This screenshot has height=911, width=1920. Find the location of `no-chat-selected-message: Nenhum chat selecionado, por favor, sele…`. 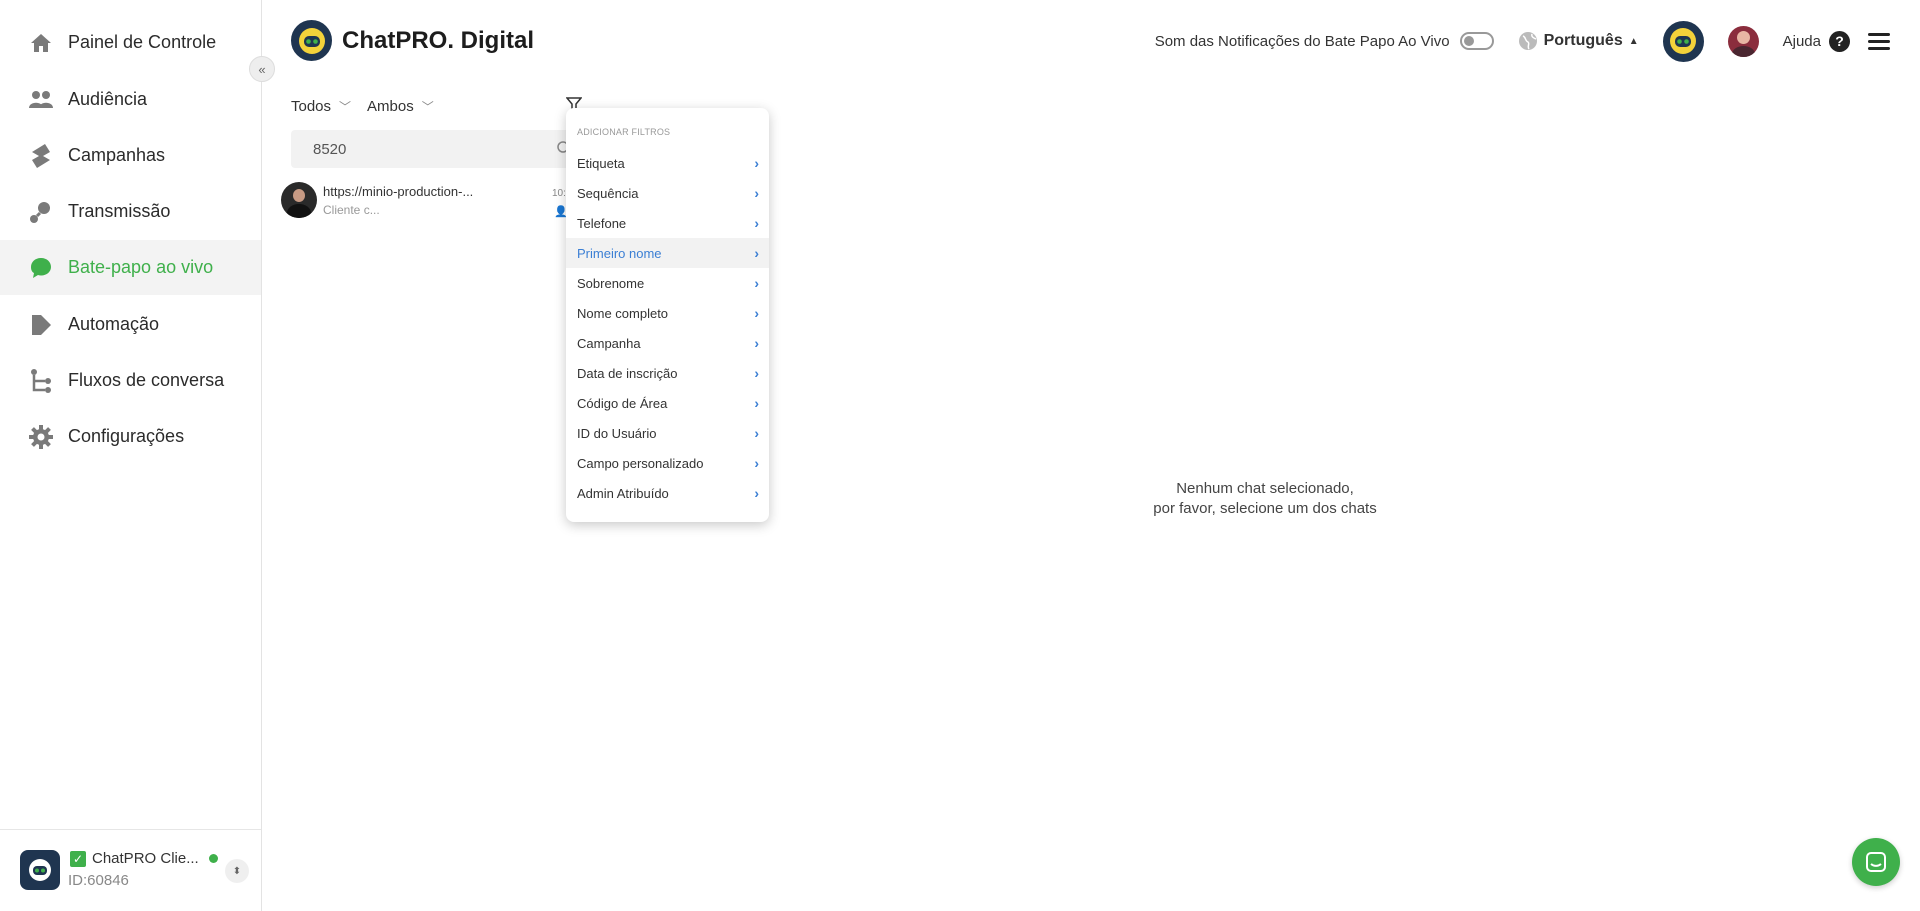

no-chat-selected-message: Nenhum chat selecionado, por favor, sele… is located at coordinates (1265, 499).